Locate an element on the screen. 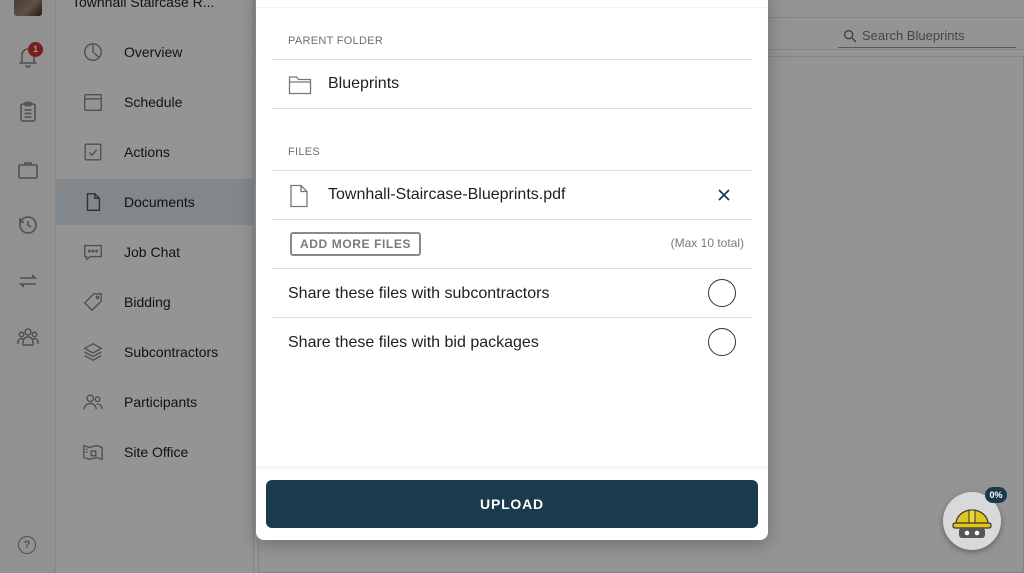 This screenshot has height=573, width=1024. file-row: Townhall-Staircase-Blueprints.pdf is located at coordinates (512, 195).